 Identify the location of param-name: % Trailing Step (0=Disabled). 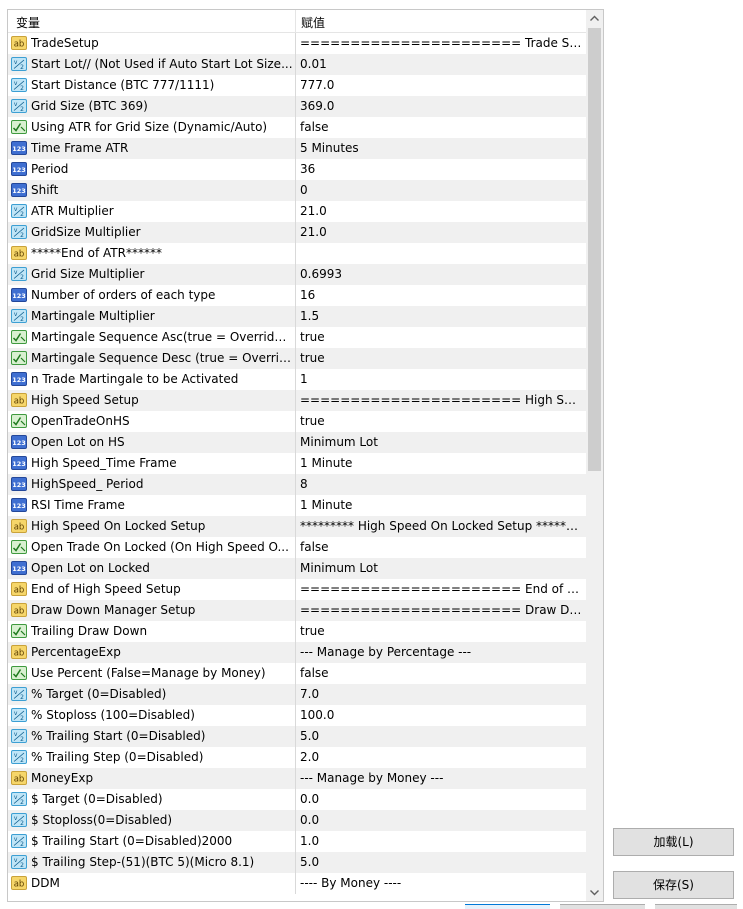
(117, 757).